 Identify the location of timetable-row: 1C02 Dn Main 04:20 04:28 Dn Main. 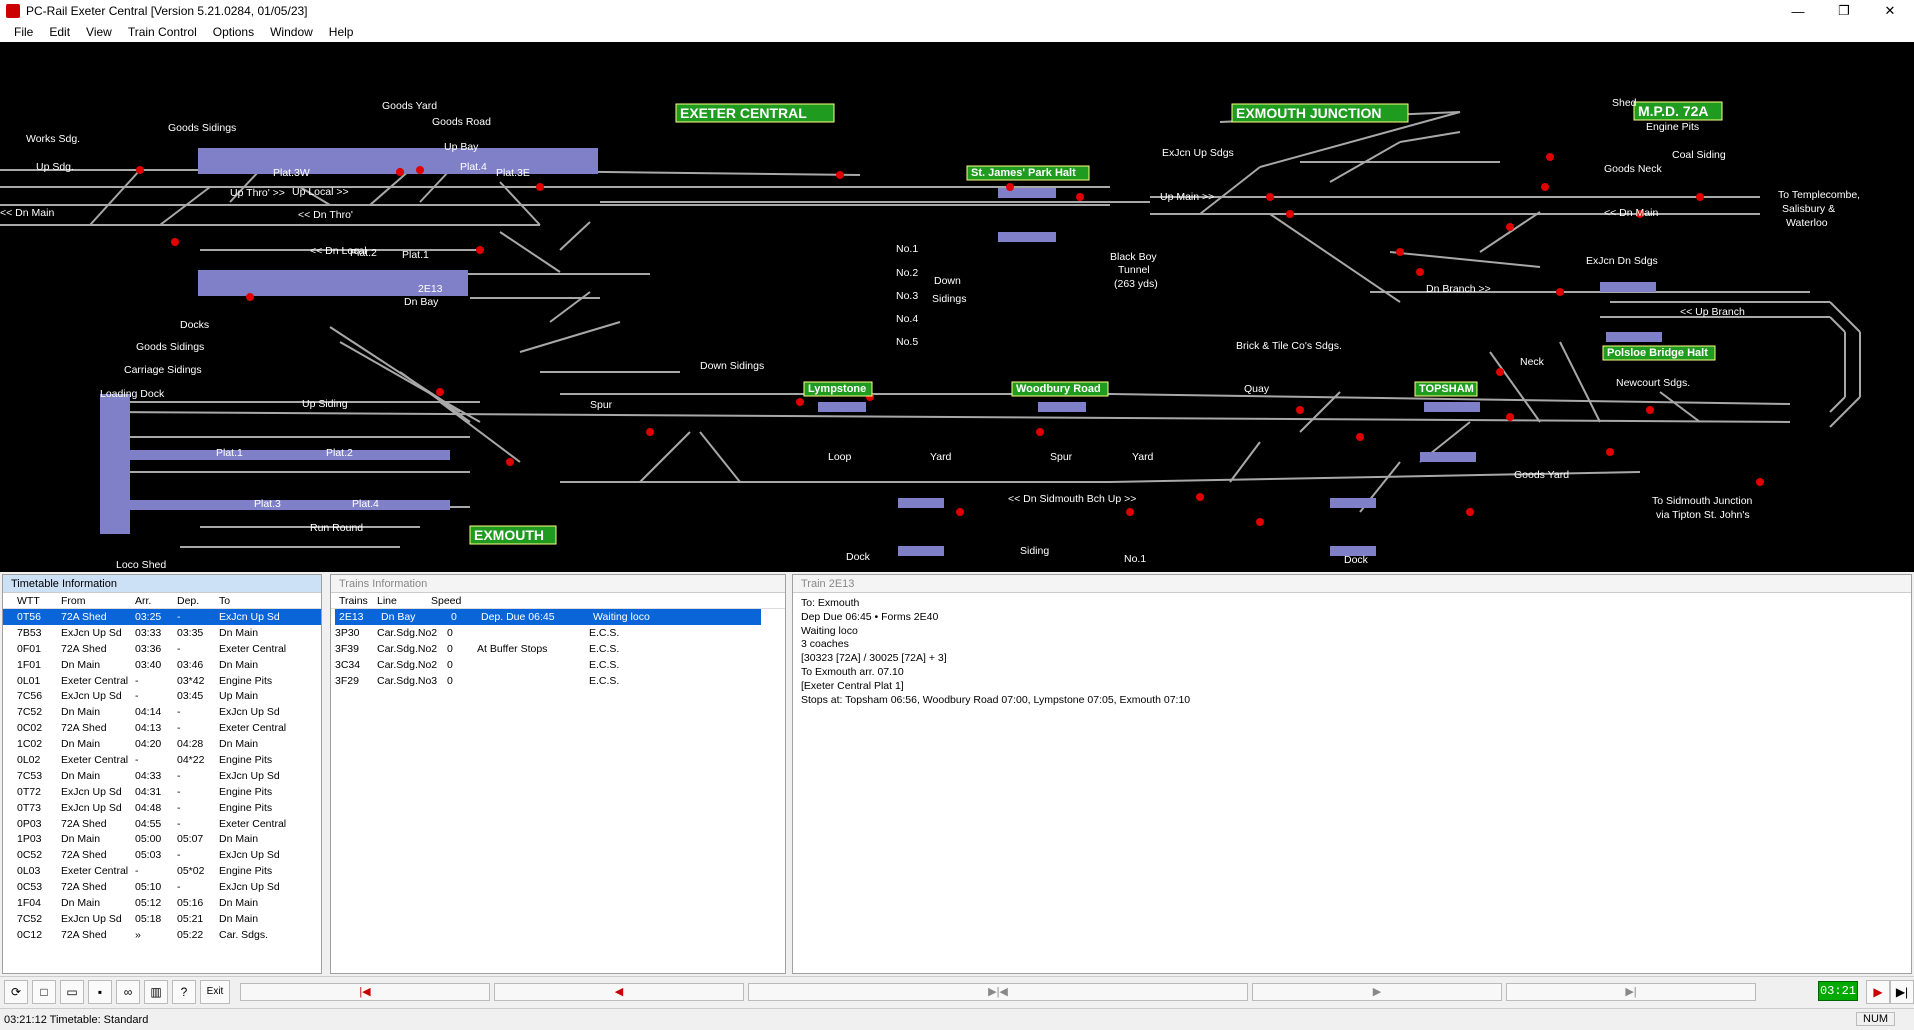
(162, 744).